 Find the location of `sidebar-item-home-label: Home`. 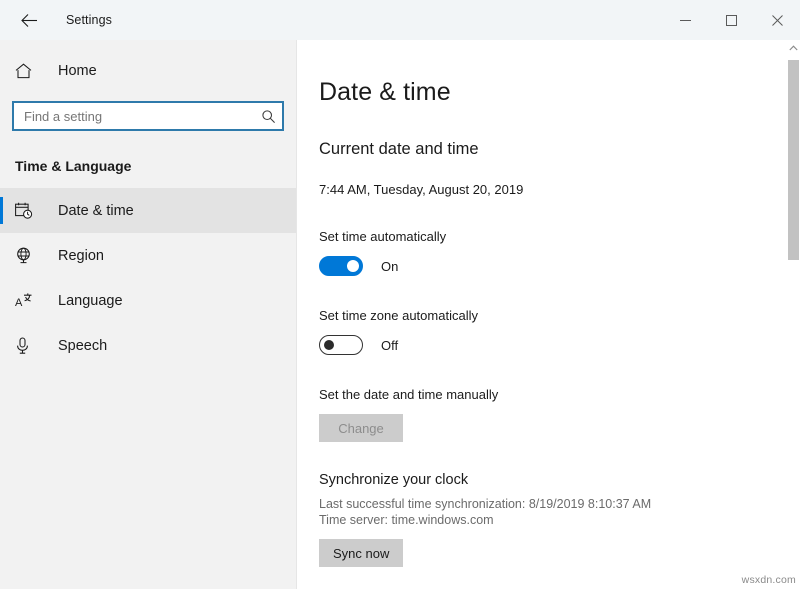

sidebar-item-home-label: Home is located at coordinates (77, 71).